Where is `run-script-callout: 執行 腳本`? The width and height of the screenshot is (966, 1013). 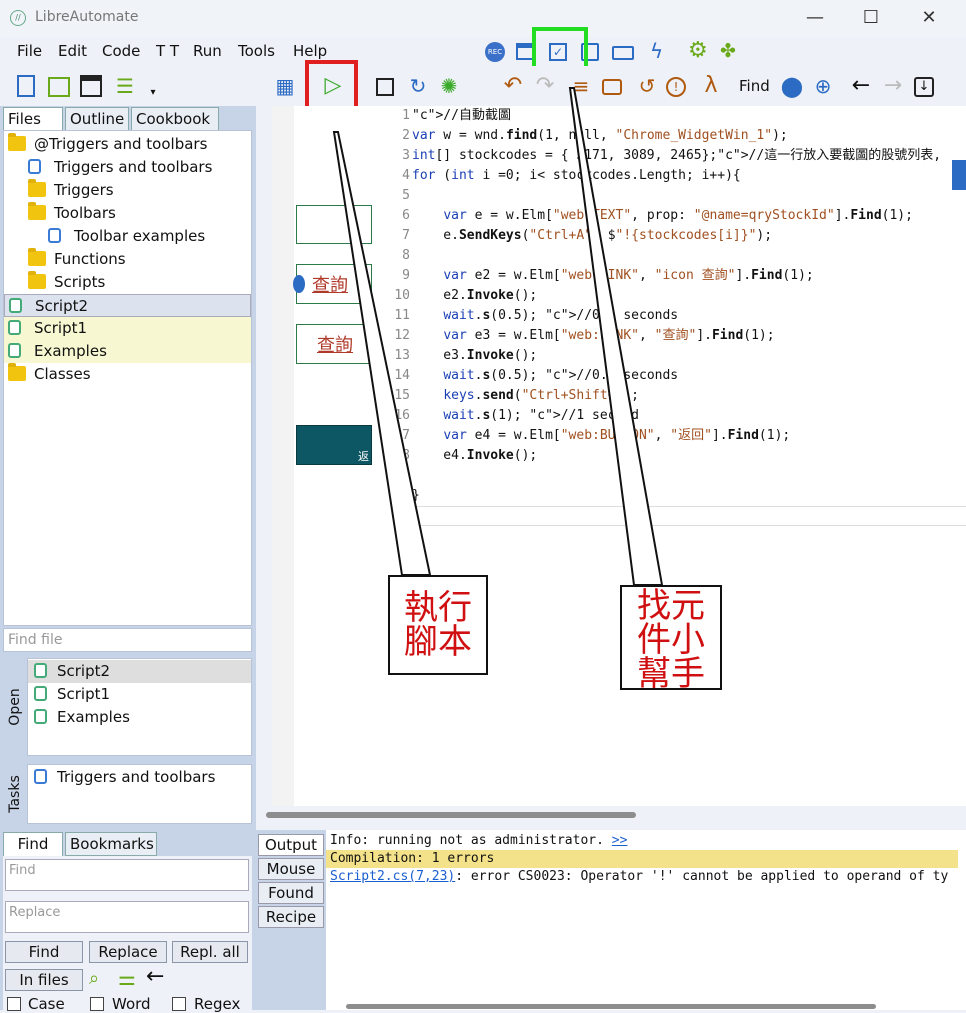
run-script-callout: 執行 腳本 is located at coordinates (438, 625).